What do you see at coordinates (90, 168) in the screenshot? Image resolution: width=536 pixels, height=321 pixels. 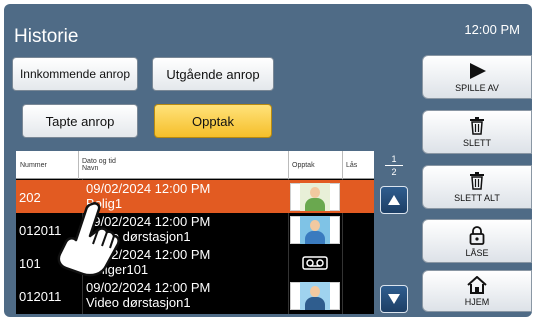 I see `header-name-label: Navn` at bounding box center [90, 168].